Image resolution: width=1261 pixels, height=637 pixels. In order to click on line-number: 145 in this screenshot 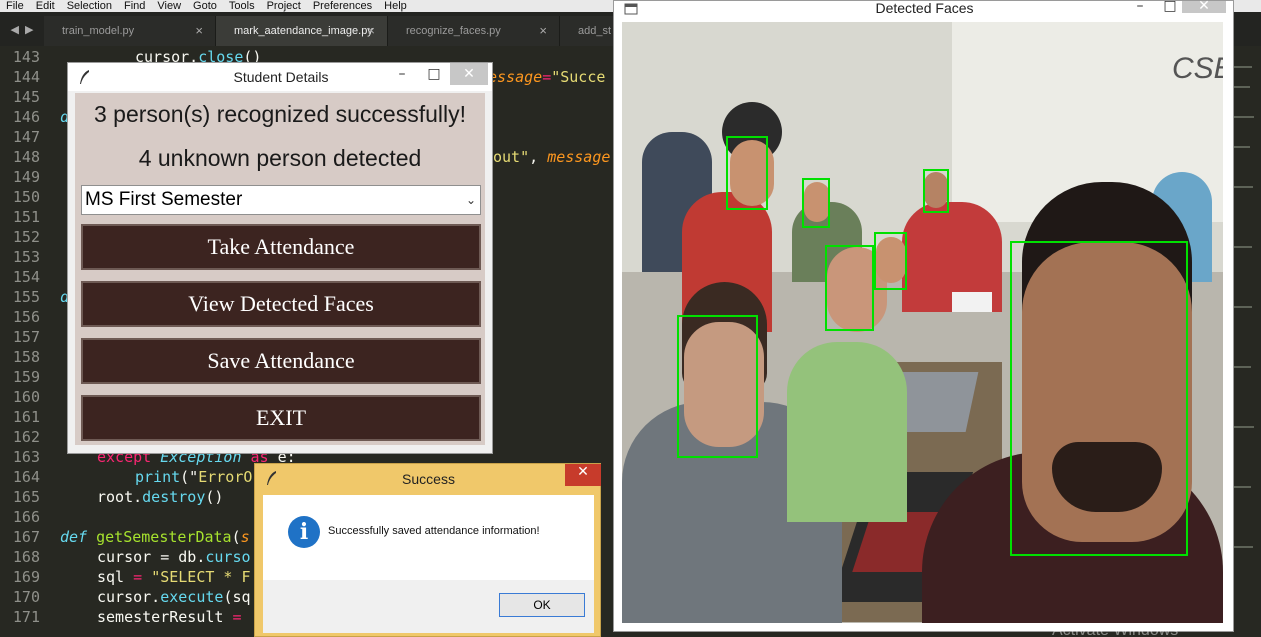, I will do `click(26, 97)`.